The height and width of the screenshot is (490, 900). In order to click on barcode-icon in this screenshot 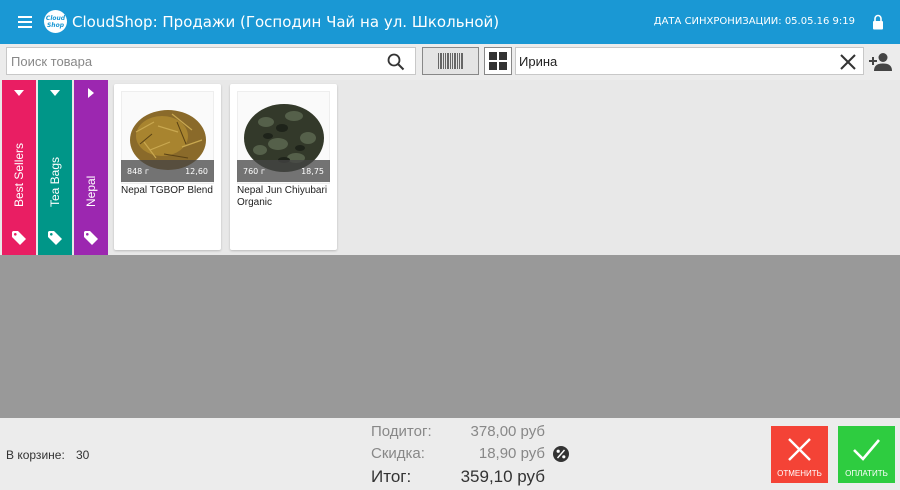, I will do `click(450, 61)`.